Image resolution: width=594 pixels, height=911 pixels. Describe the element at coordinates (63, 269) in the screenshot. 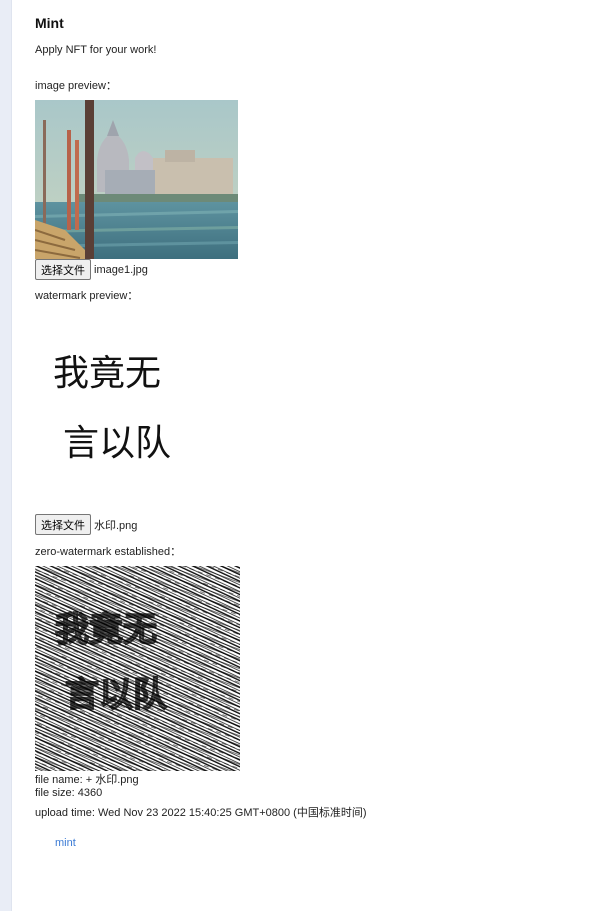

I see `choose-image-file-button: 选择文件` at that location.